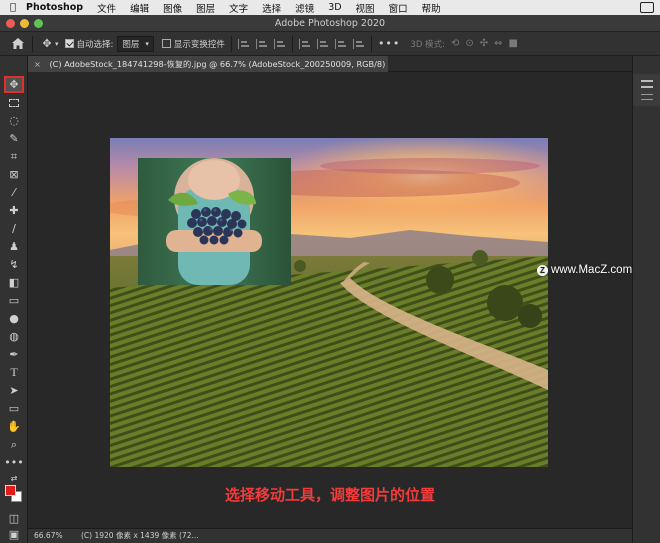 This screenshot has height=543, width=660. I want to click on foreground-color-swatch, so click(10, 490).